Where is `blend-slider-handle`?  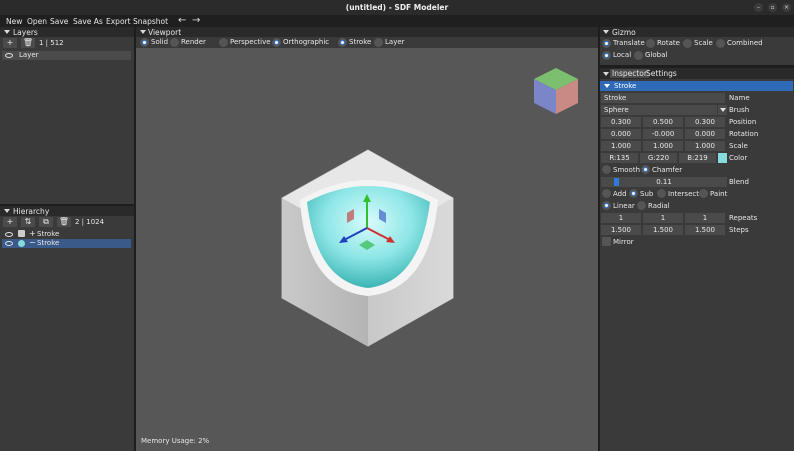
blend-slider-handle is located at coordinates (617, 182).